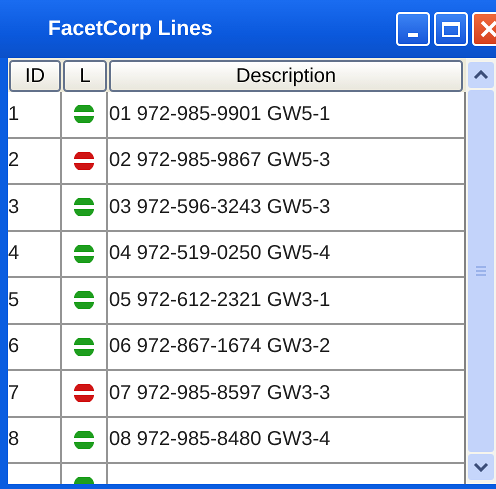  I want to click on table-cell-text: 08 972-985-8480 GW3-4, so click(220, 439).